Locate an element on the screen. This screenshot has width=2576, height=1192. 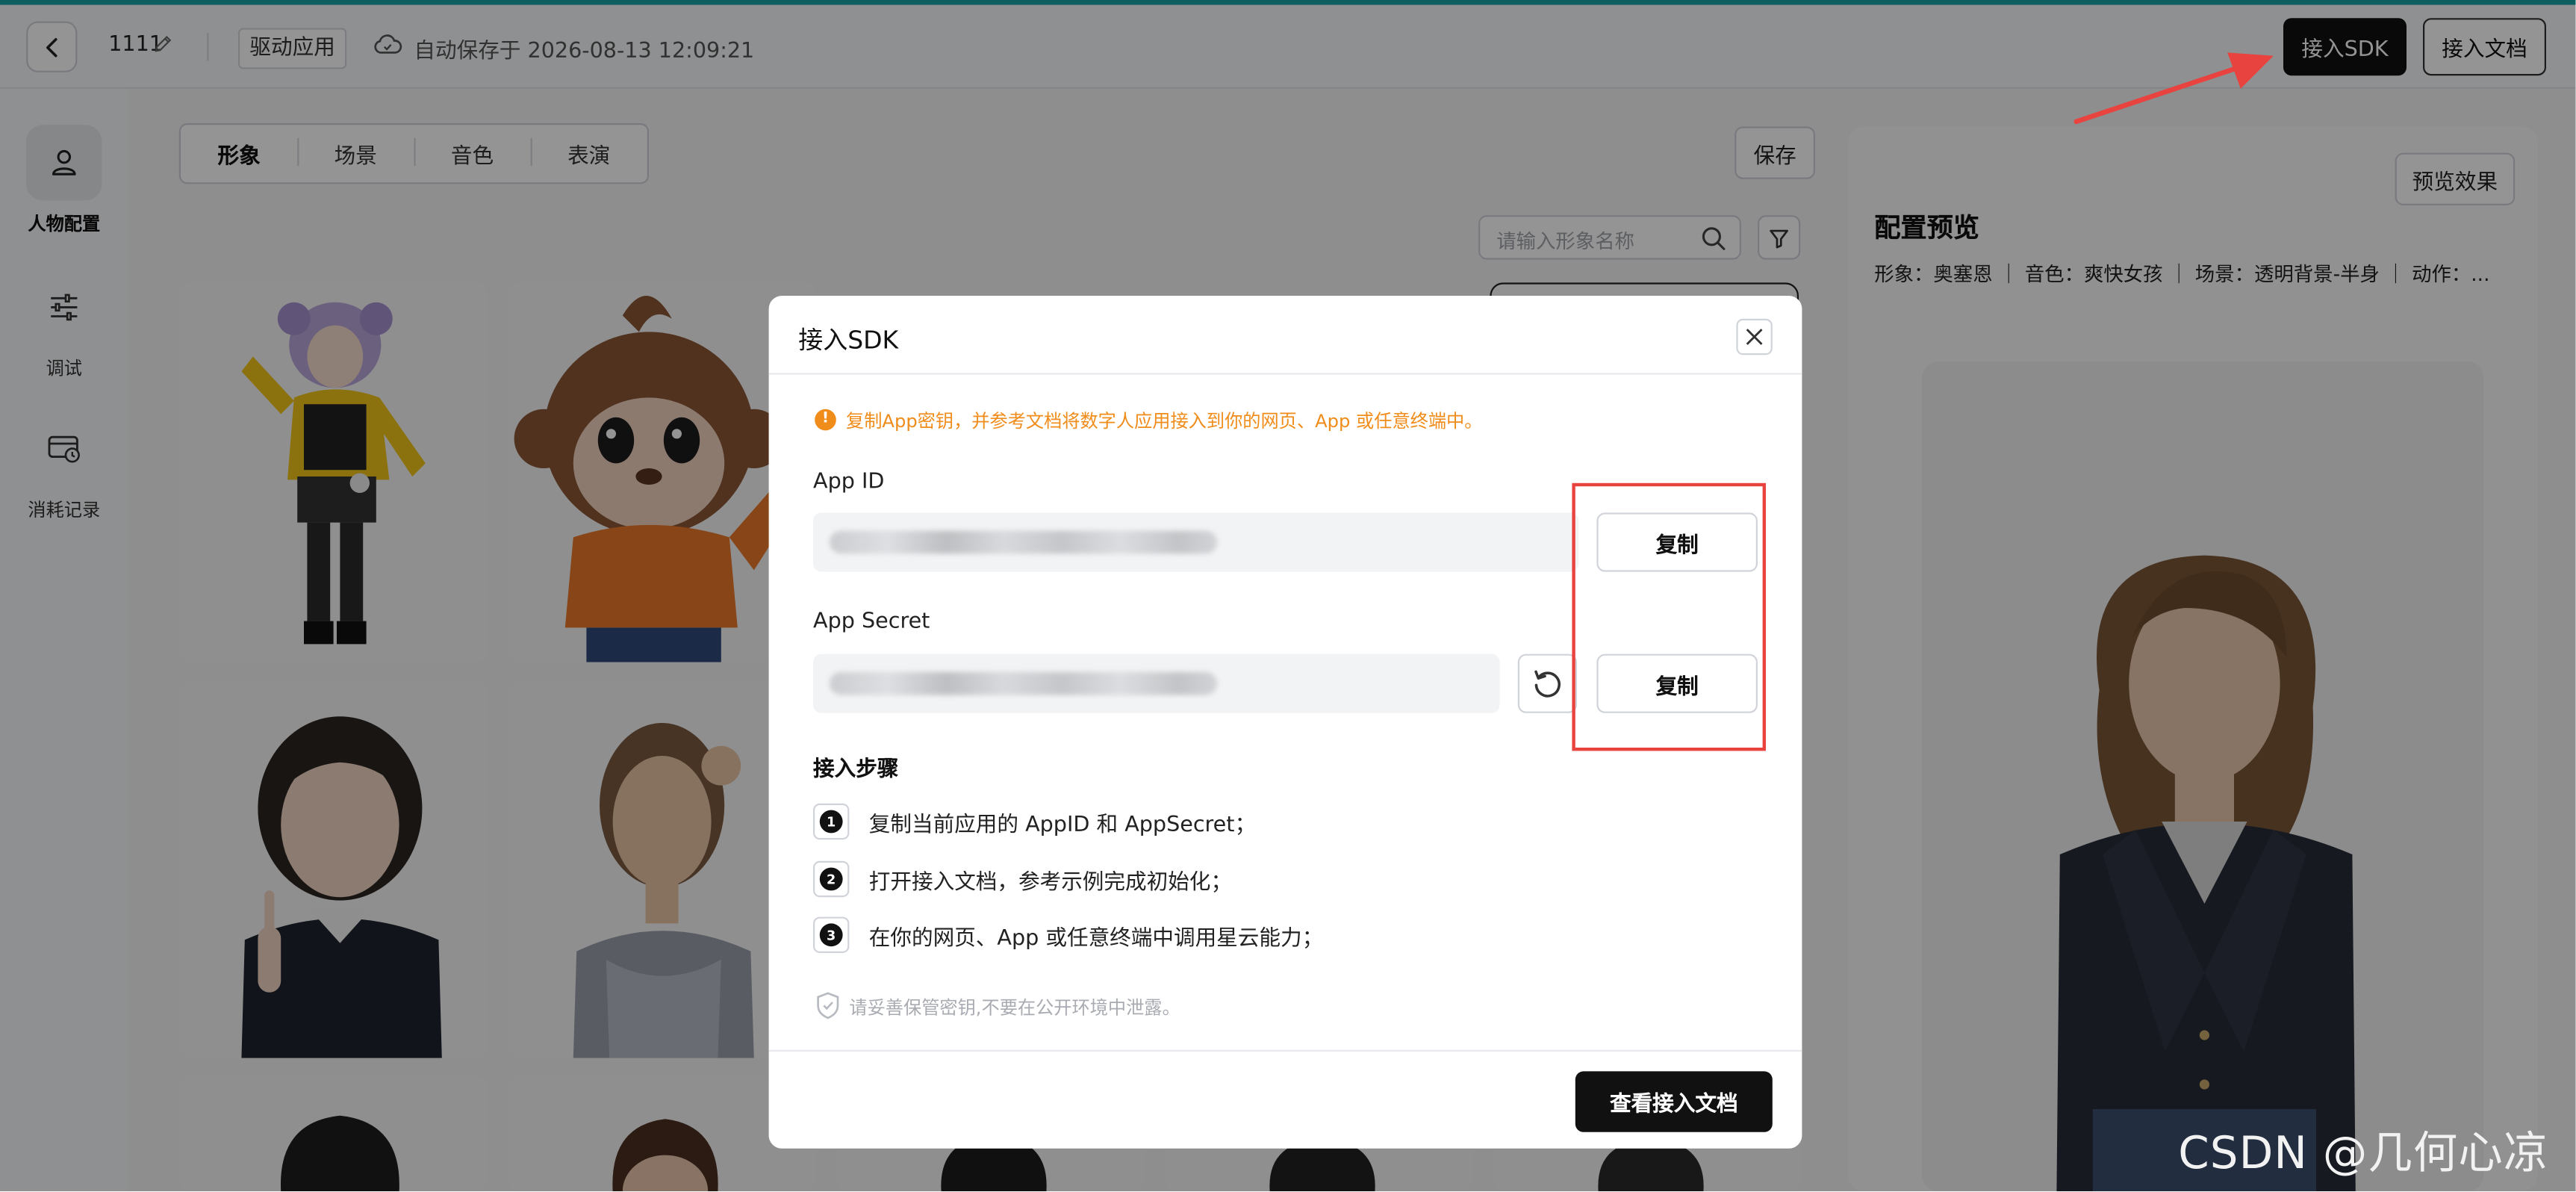
dialog-title: 接入SDK is located at coordinates (848, 340).